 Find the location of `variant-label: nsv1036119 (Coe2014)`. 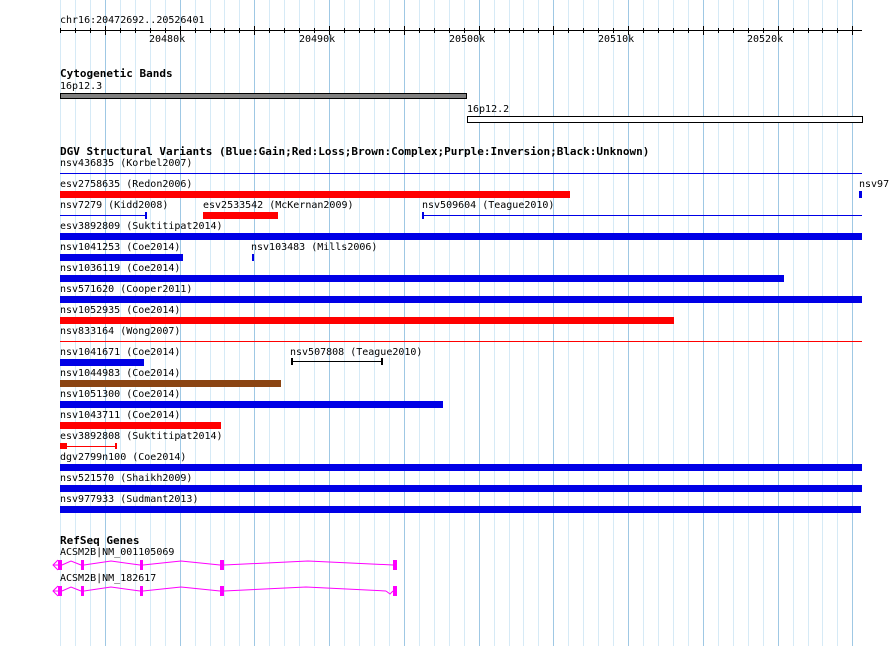

variant-label: nsv1036119 (Coe2014) is located at coordinates (120, 268).